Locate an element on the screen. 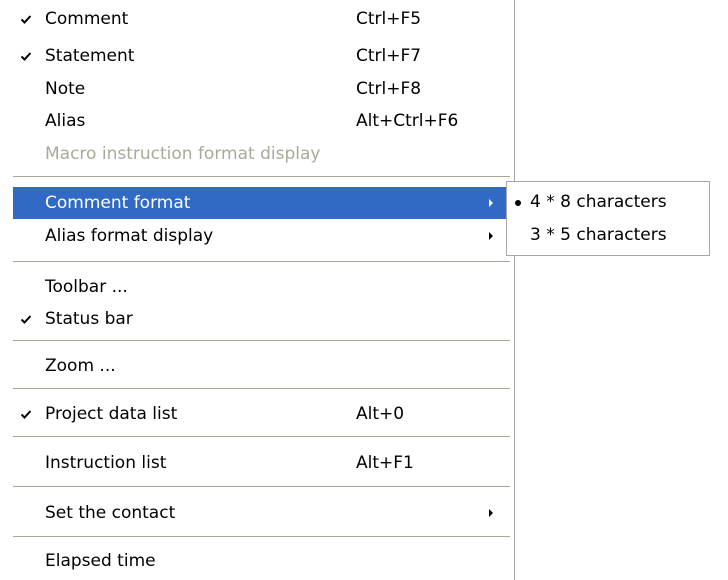 This screenshot has height=580, width=728. shortcut-label: Ctrl+F5 is located at coordinates (389, 19).